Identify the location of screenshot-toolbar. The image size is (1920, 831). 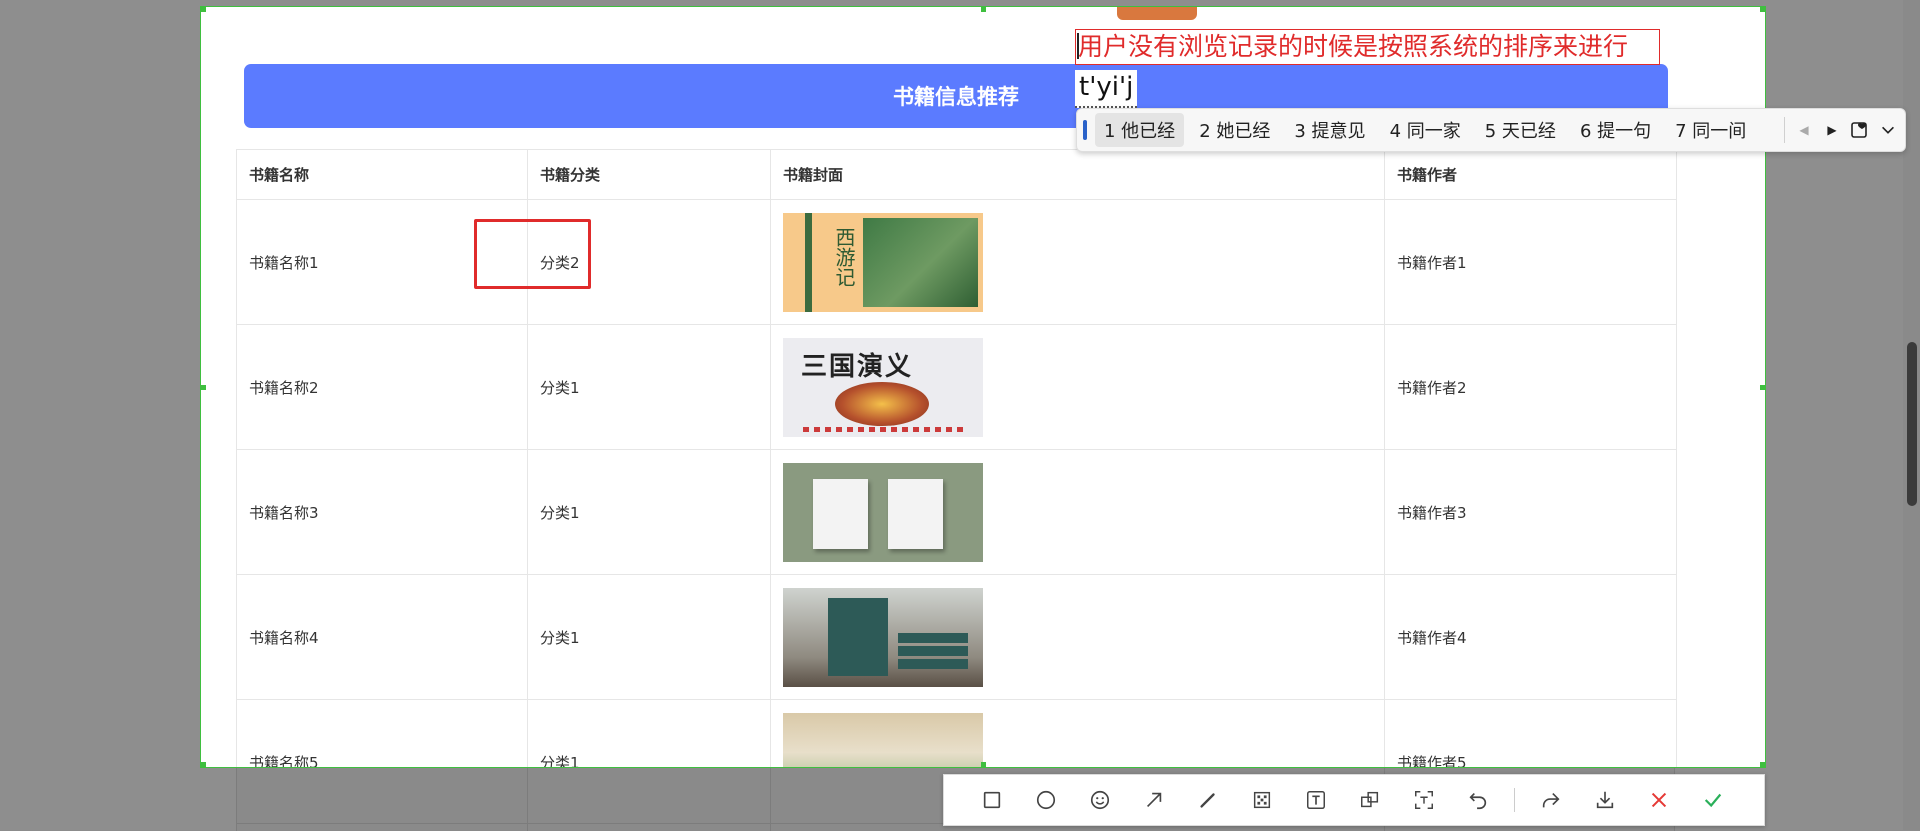
(1354, 800).